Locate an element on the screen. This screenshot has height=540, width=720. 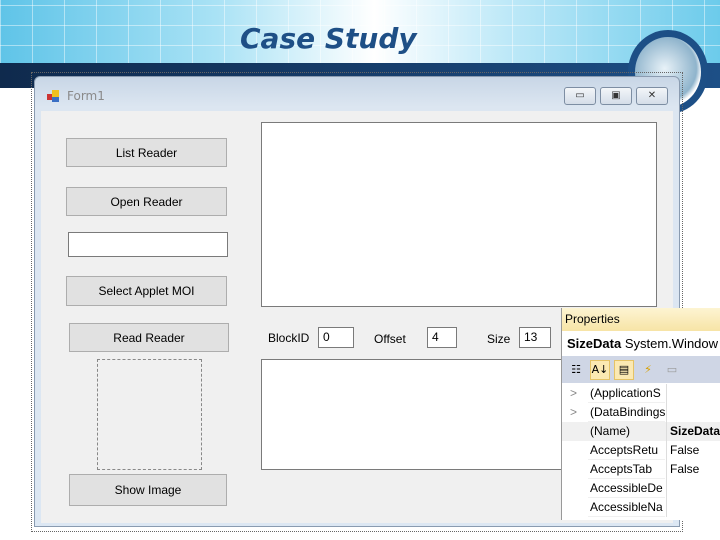
window-title: Form1 is located at coordinates (86, 96).